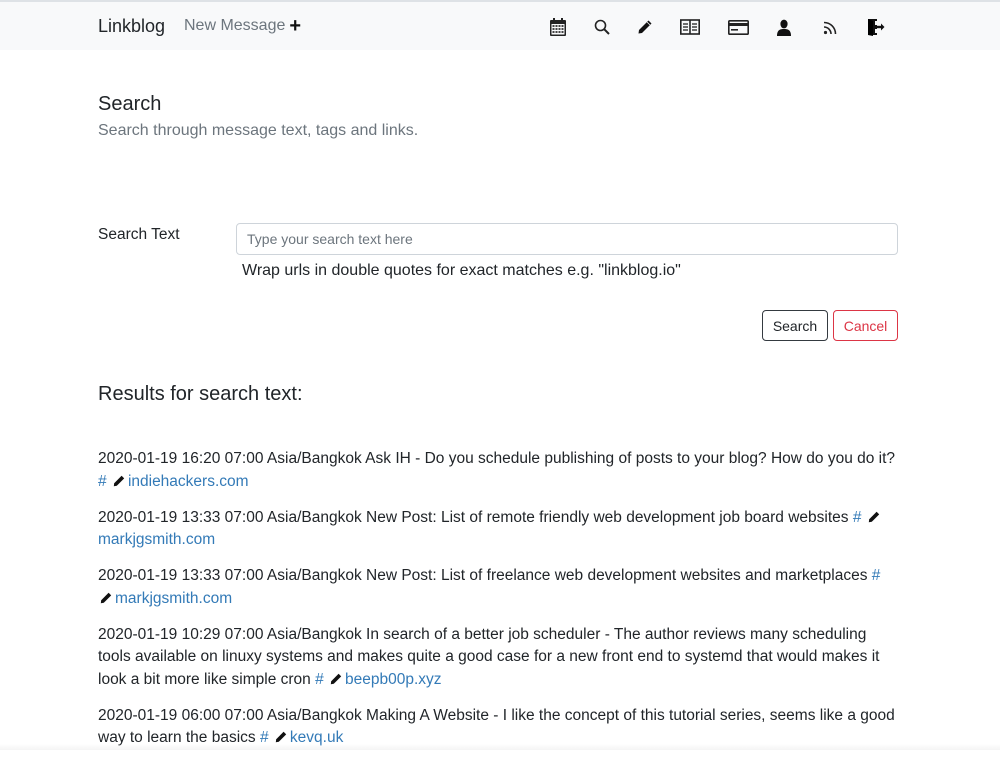  I want to click on results-title: Results for search text:, so click(200, 394).